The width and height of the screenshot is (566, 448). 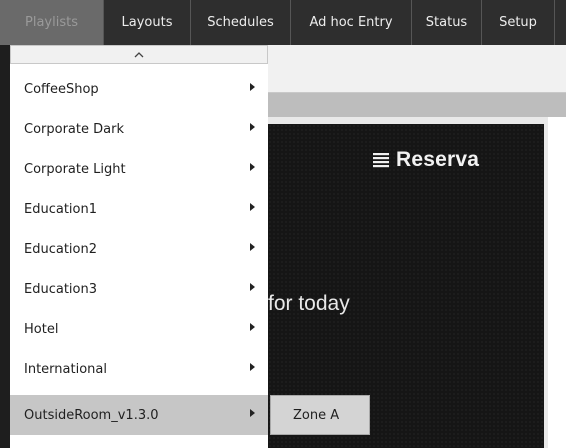 What do you see at coordinates (417, 105) in the screenshot?
I see `section-header-band` at bounding box center [417, 105].